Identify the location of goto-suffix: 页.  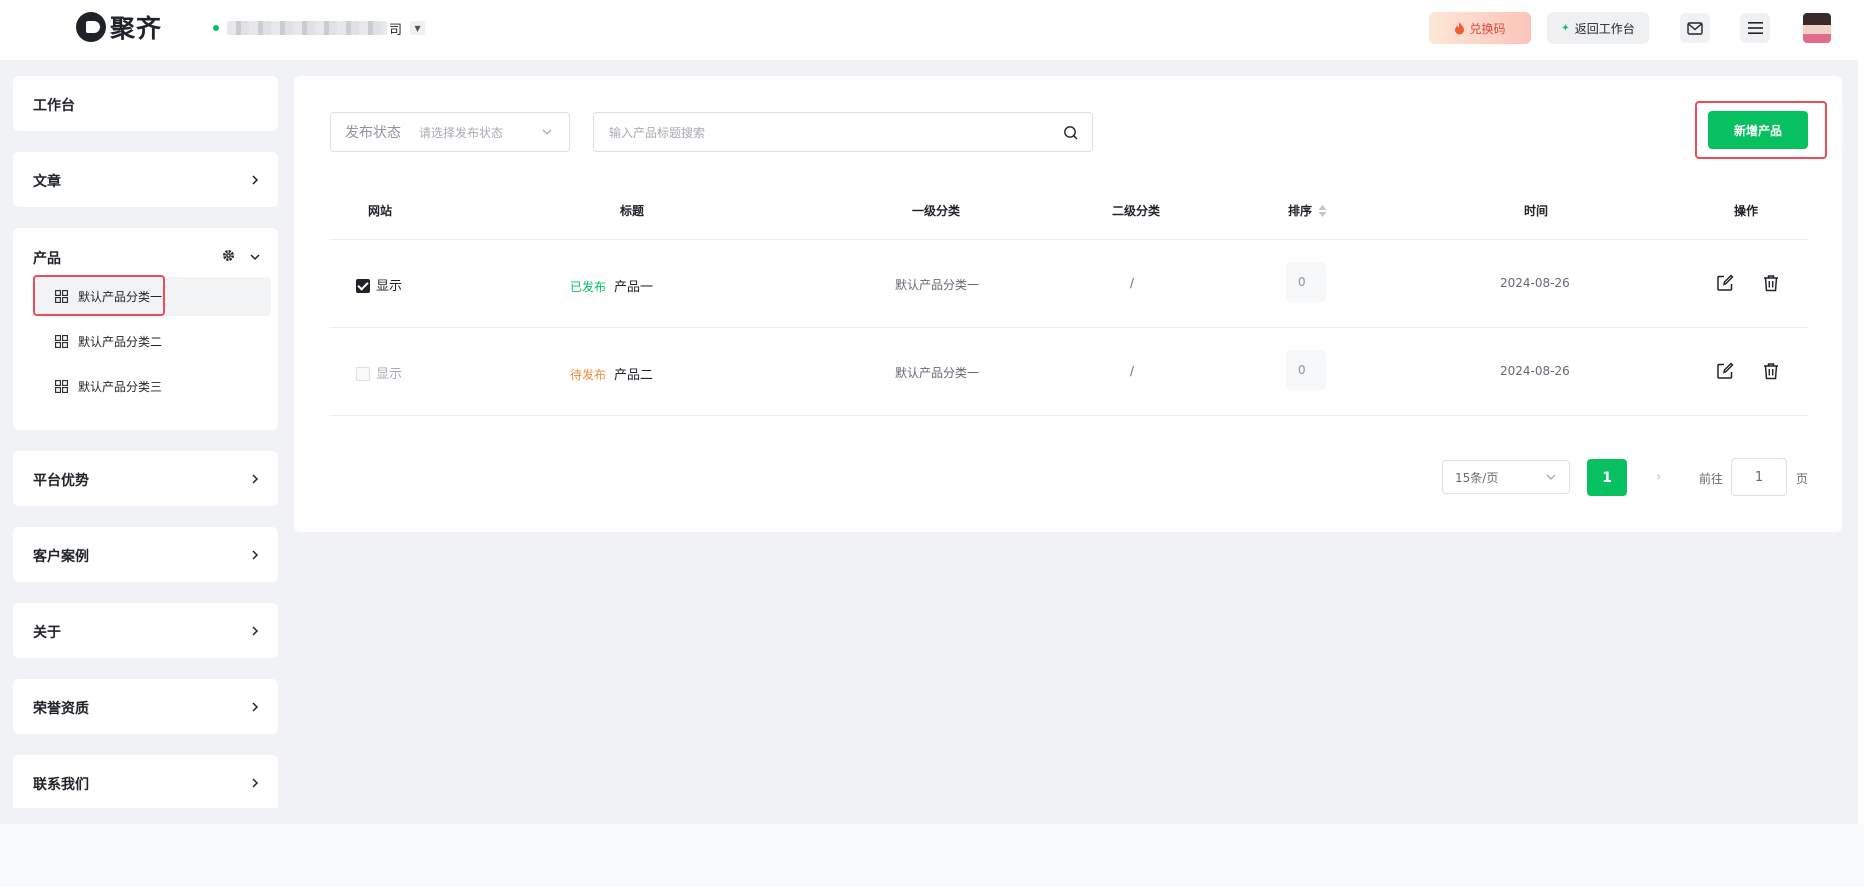
(1802, 479).